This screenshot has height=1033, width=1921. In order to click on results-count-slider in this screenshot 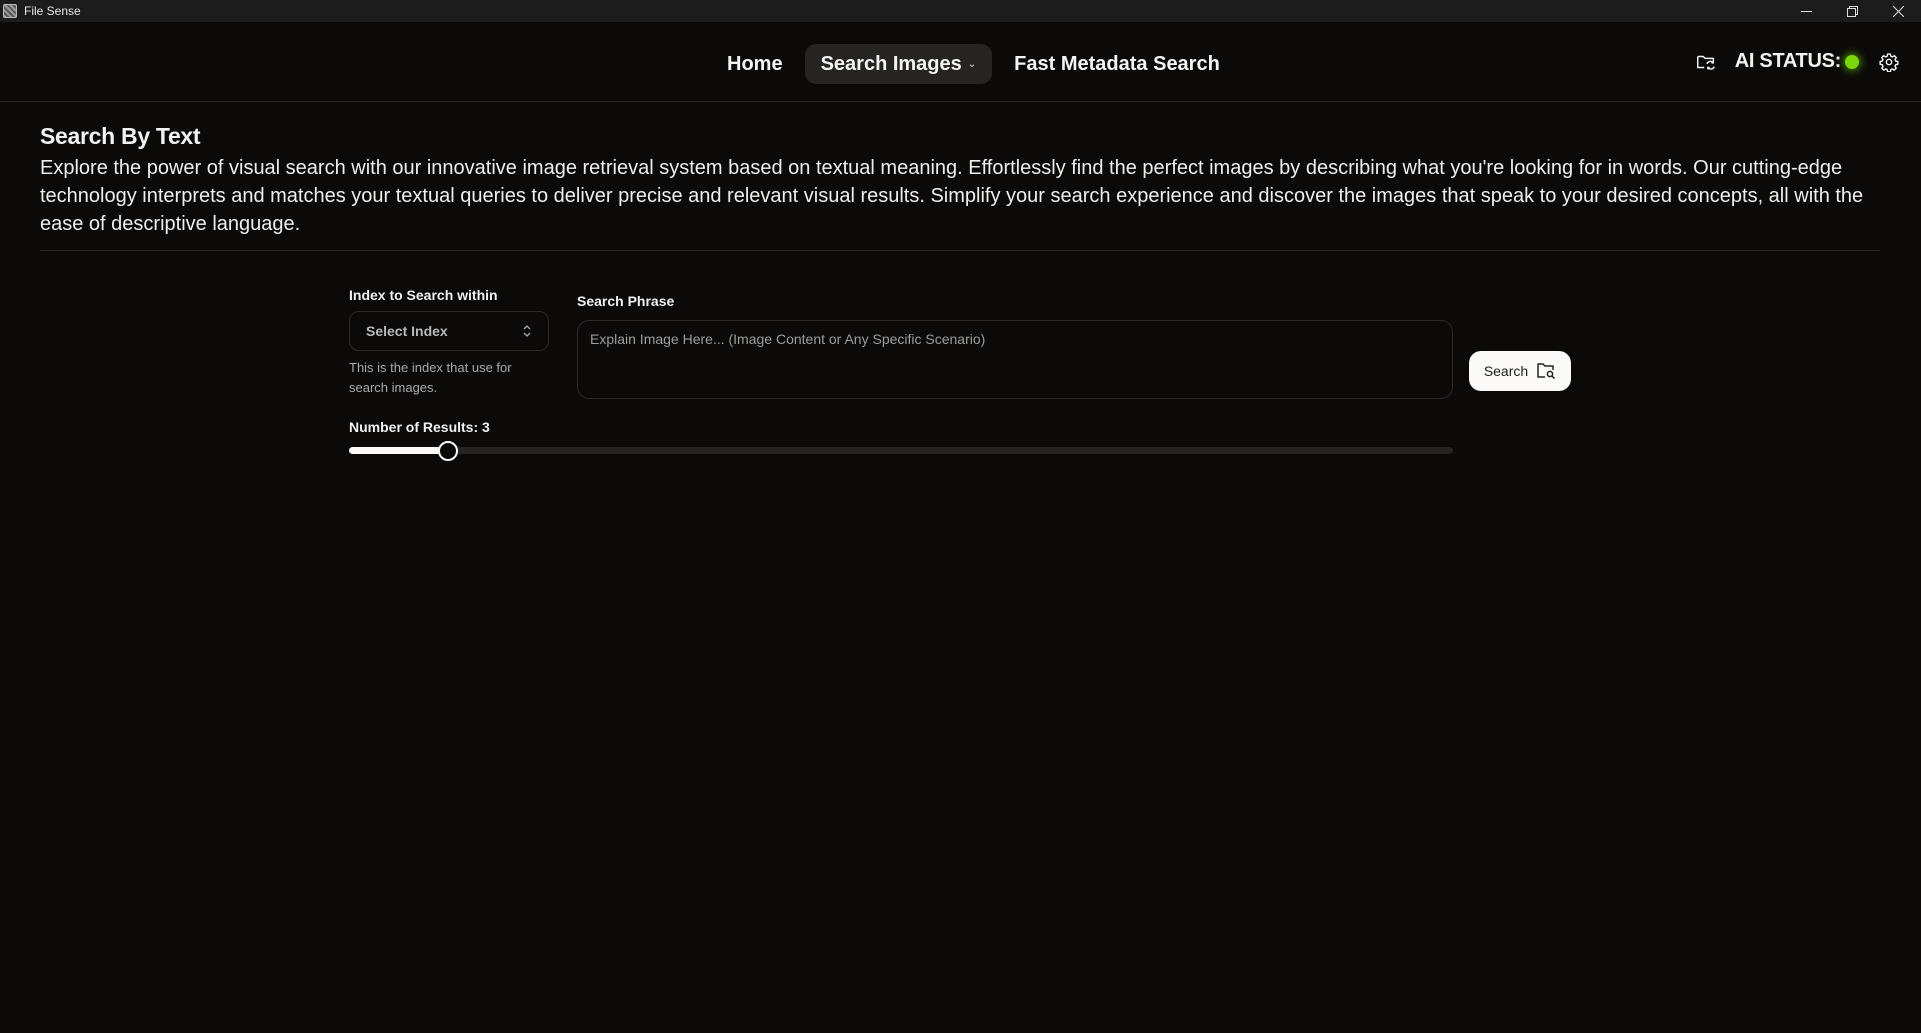, I will do `click(901, 451)`.